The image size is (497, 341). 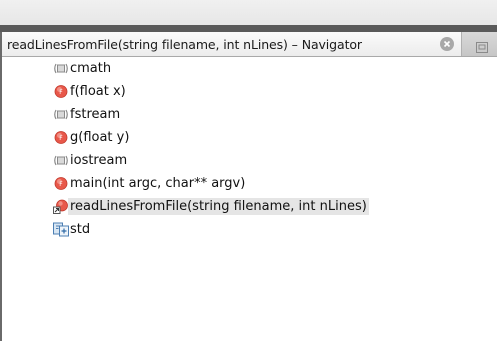 What do you see at coordinates (248, 13) in the screenshot?
I see `top-toolbar-strip` at bounding box center [248, 13].